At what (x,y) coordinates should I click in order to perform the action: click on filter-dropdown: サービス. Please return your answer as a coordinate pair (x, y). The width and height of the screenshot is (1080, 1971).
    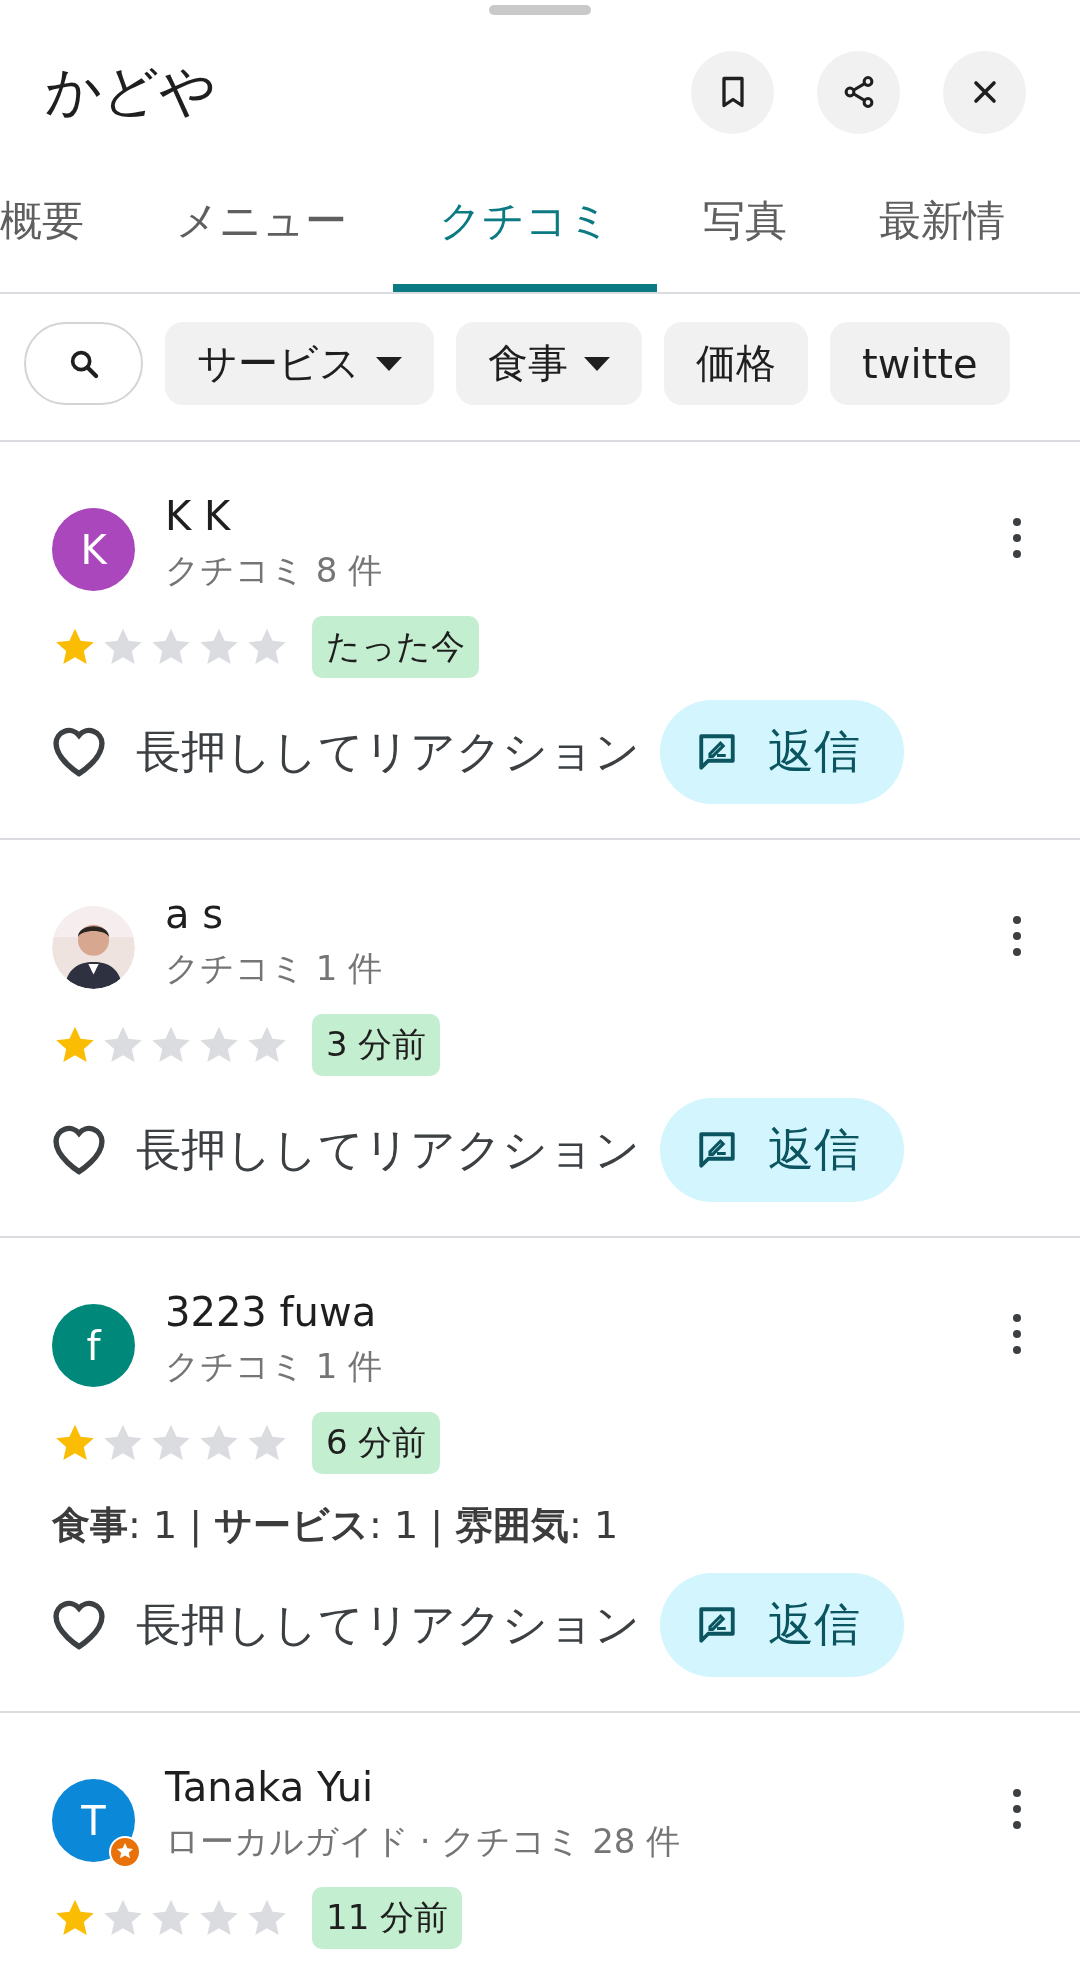
    Looking at the image, I should click on (299, 363).